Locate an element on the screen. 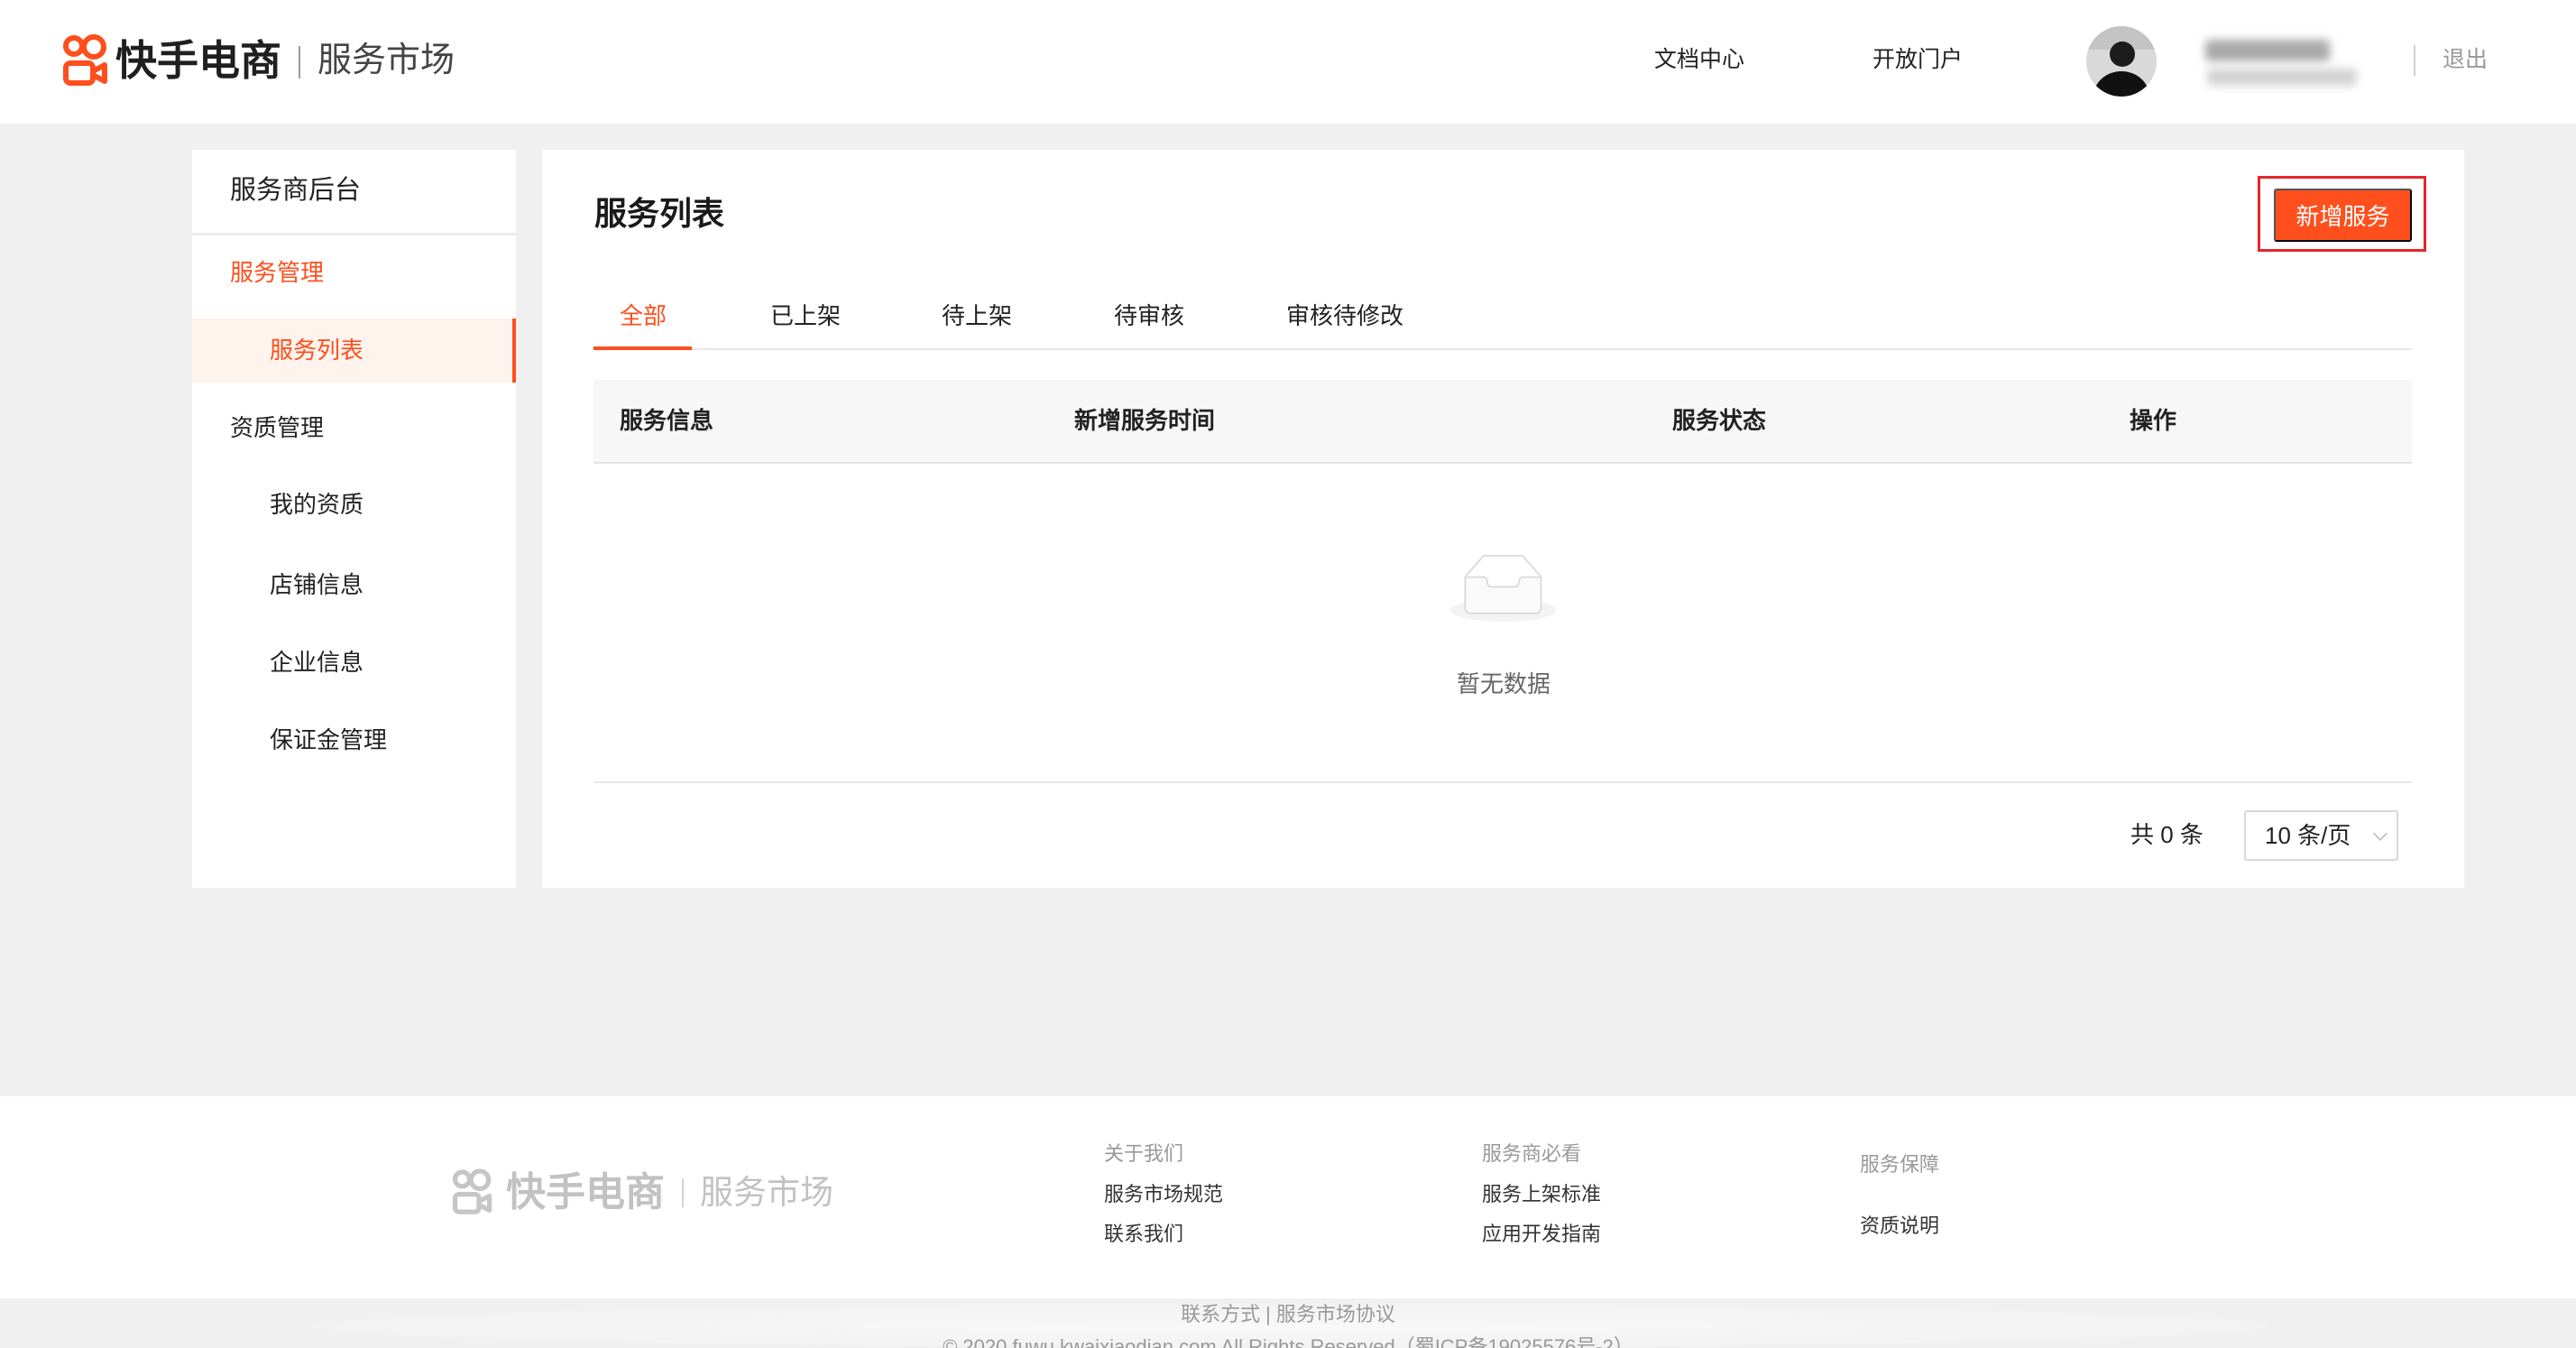 This screenshot has width=2576, height=1348. bottom-links: 联系方式 | 服务市场协议 is located at coordinates (1288, 1314).